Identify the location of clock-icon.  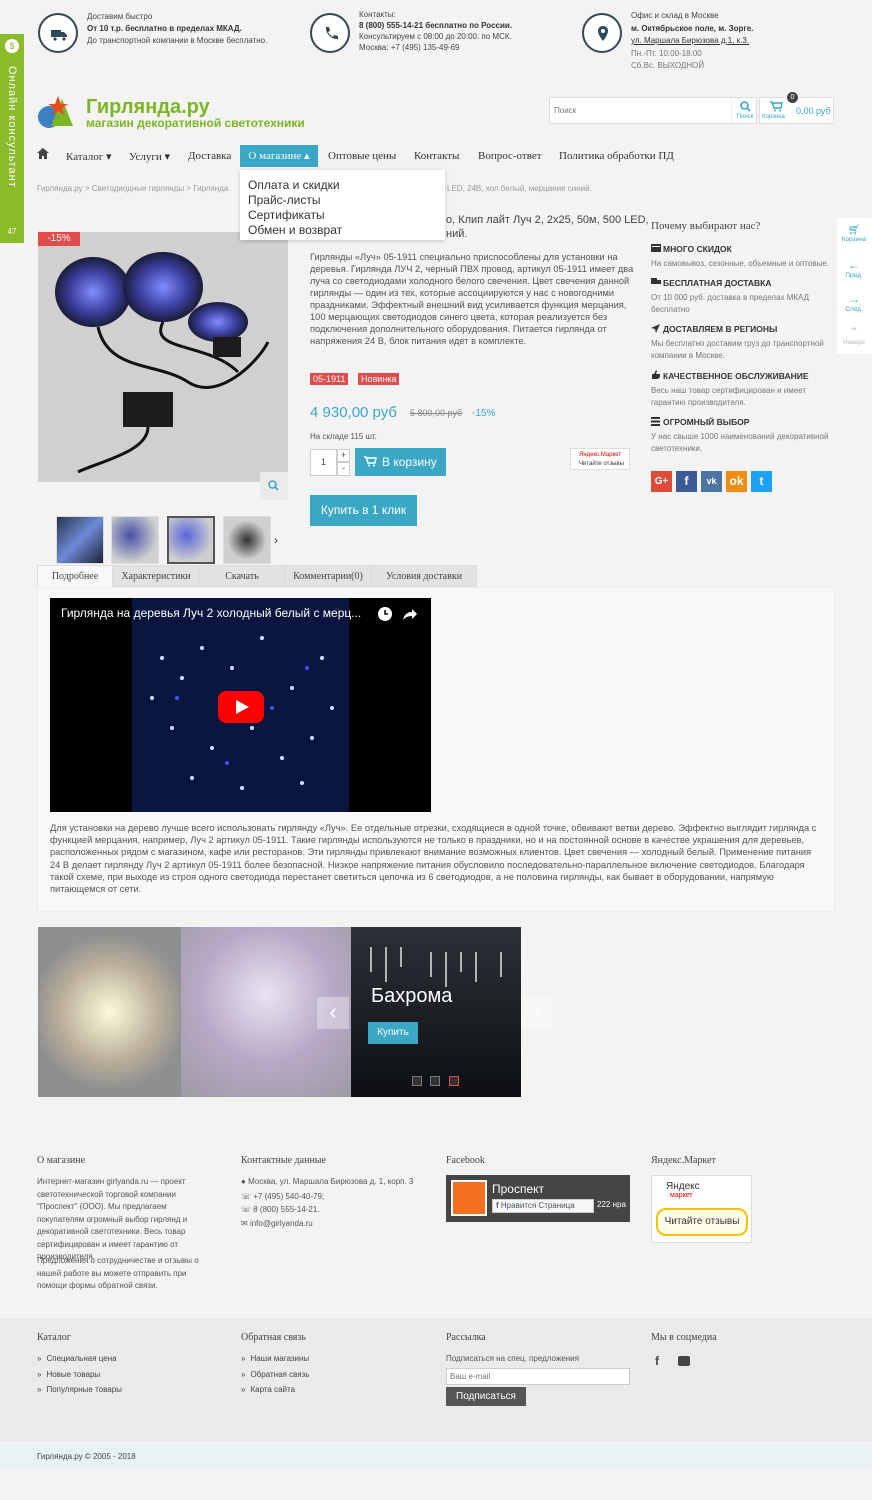
(385, 614).